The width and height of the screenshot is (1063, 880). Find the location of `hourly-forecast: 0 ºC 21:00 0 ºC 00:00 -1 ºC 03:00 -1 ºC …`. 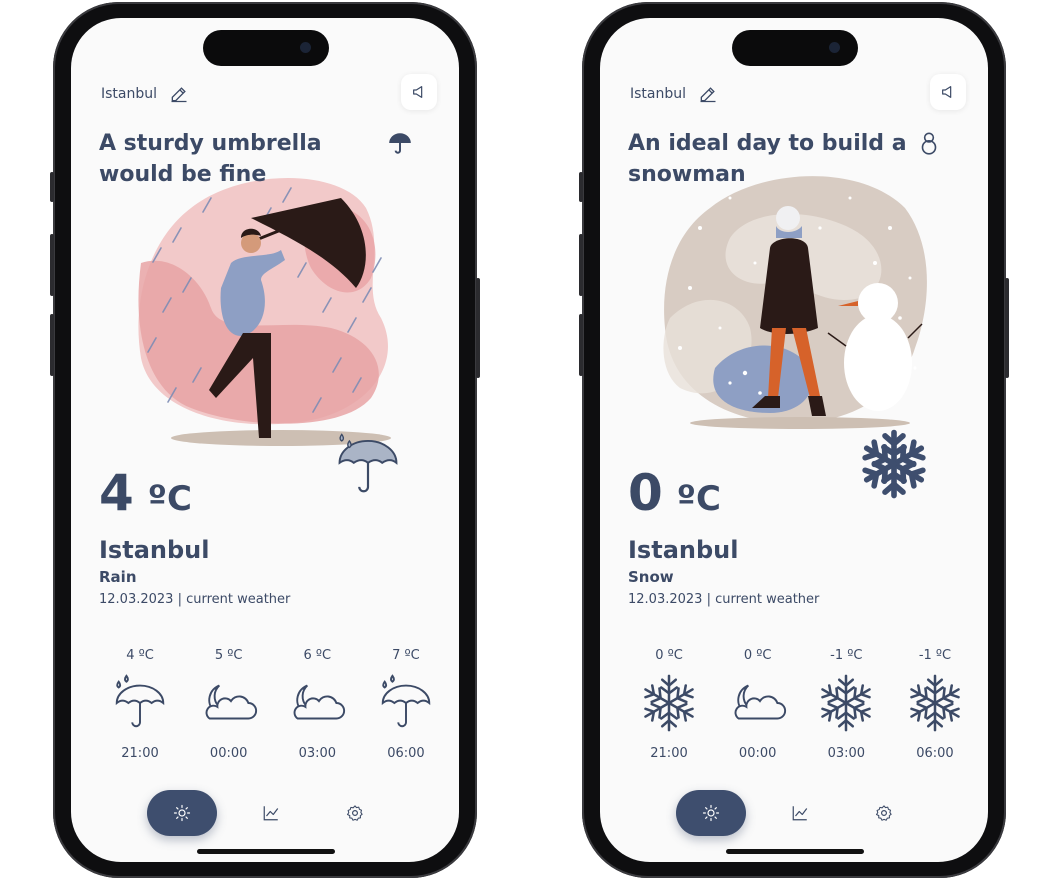

hourly-forecast: 0 ºC 21:00 0 ºC 00:00 -1 ºC 03:00 -1 ºC … is located at coordinates (802, 704).